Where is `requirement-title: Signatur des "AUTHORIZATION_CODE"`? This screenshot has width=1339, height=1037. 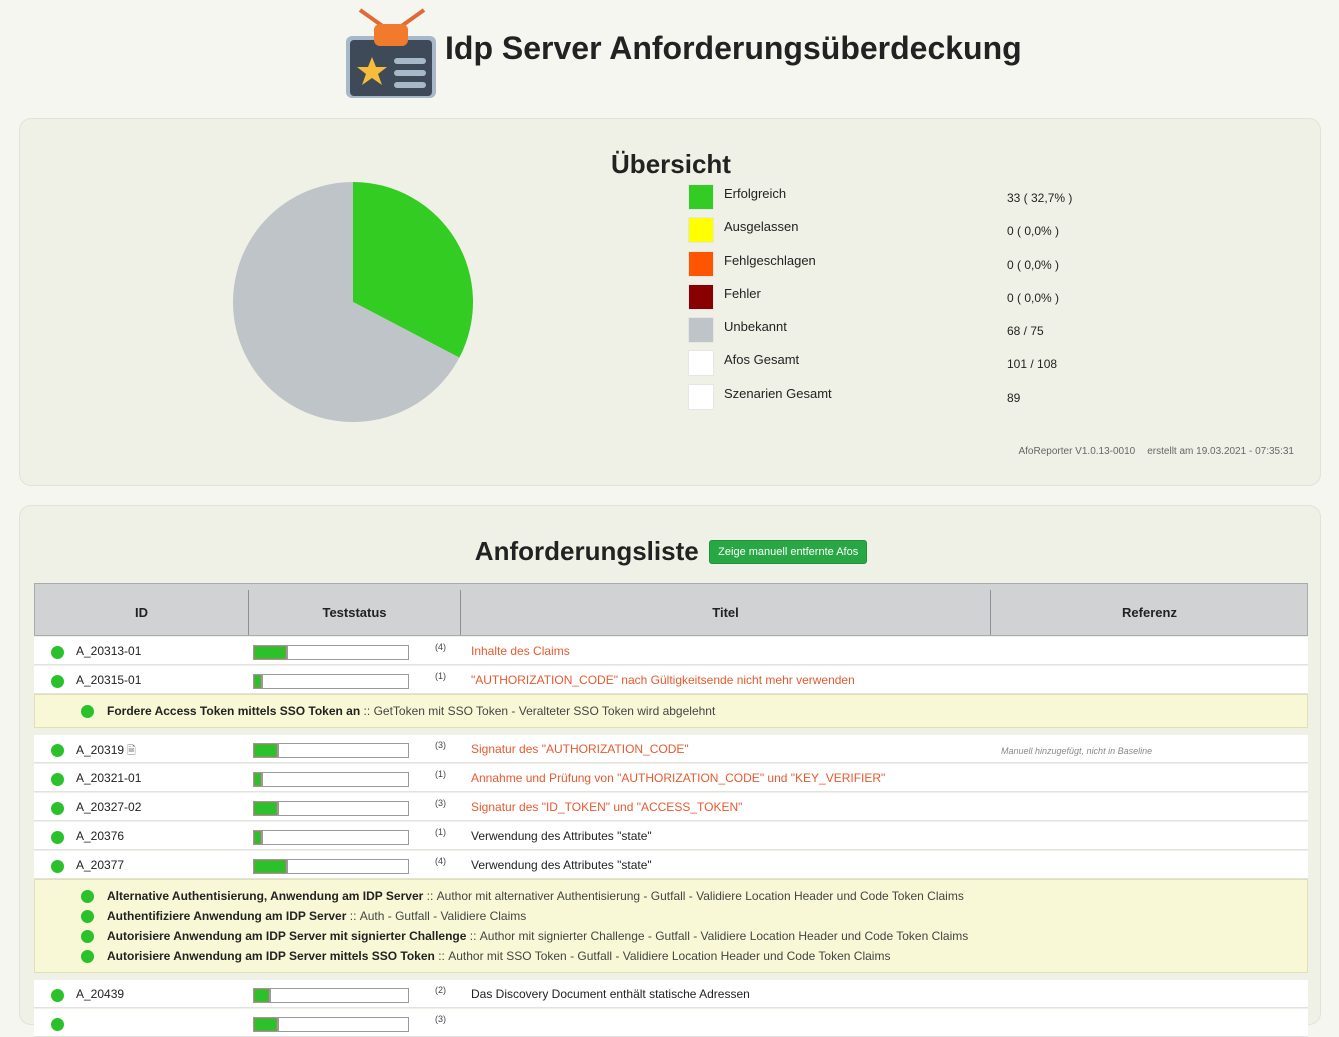
requirement-title: Signatur des "AUTHORIZATION_CODE" is located at coordinates (580, 749).